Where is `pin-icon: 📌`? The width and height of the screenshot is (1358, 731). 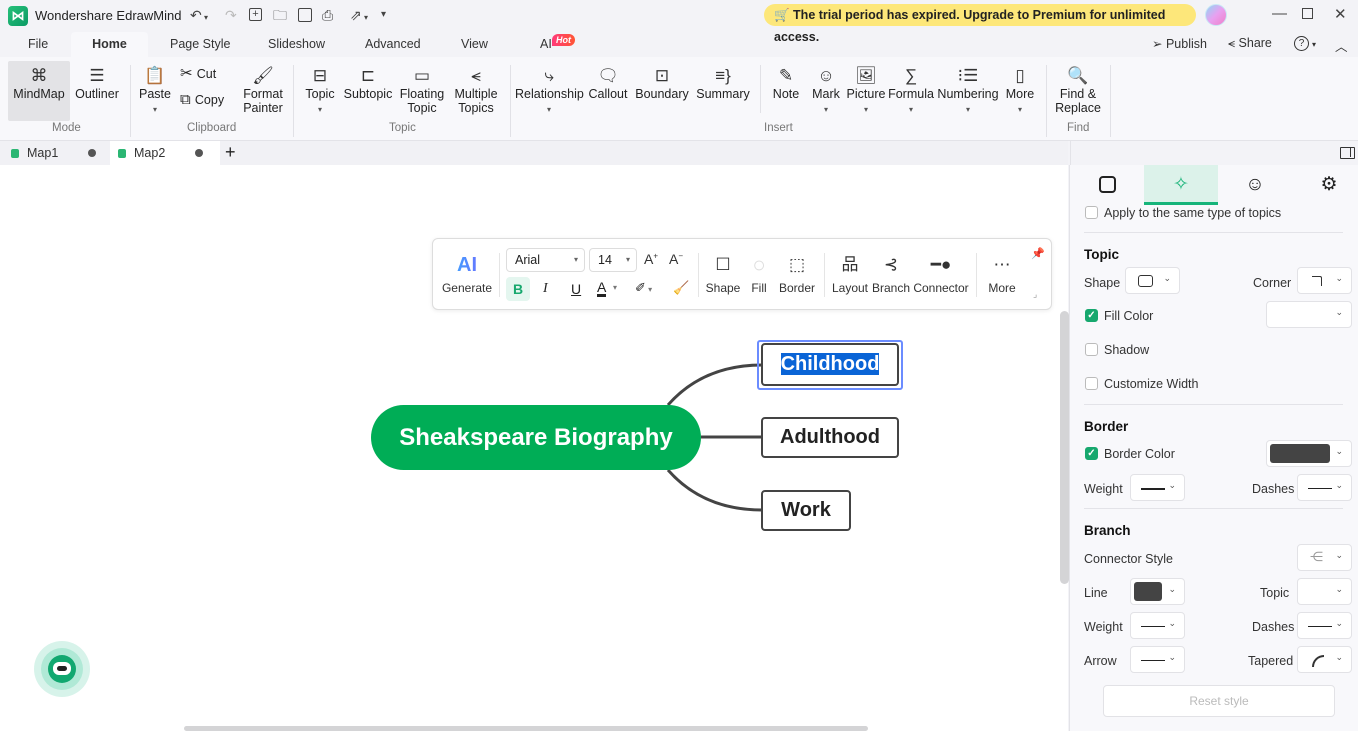
pin-icon: 📌 is located at coordinates (1038, 253).